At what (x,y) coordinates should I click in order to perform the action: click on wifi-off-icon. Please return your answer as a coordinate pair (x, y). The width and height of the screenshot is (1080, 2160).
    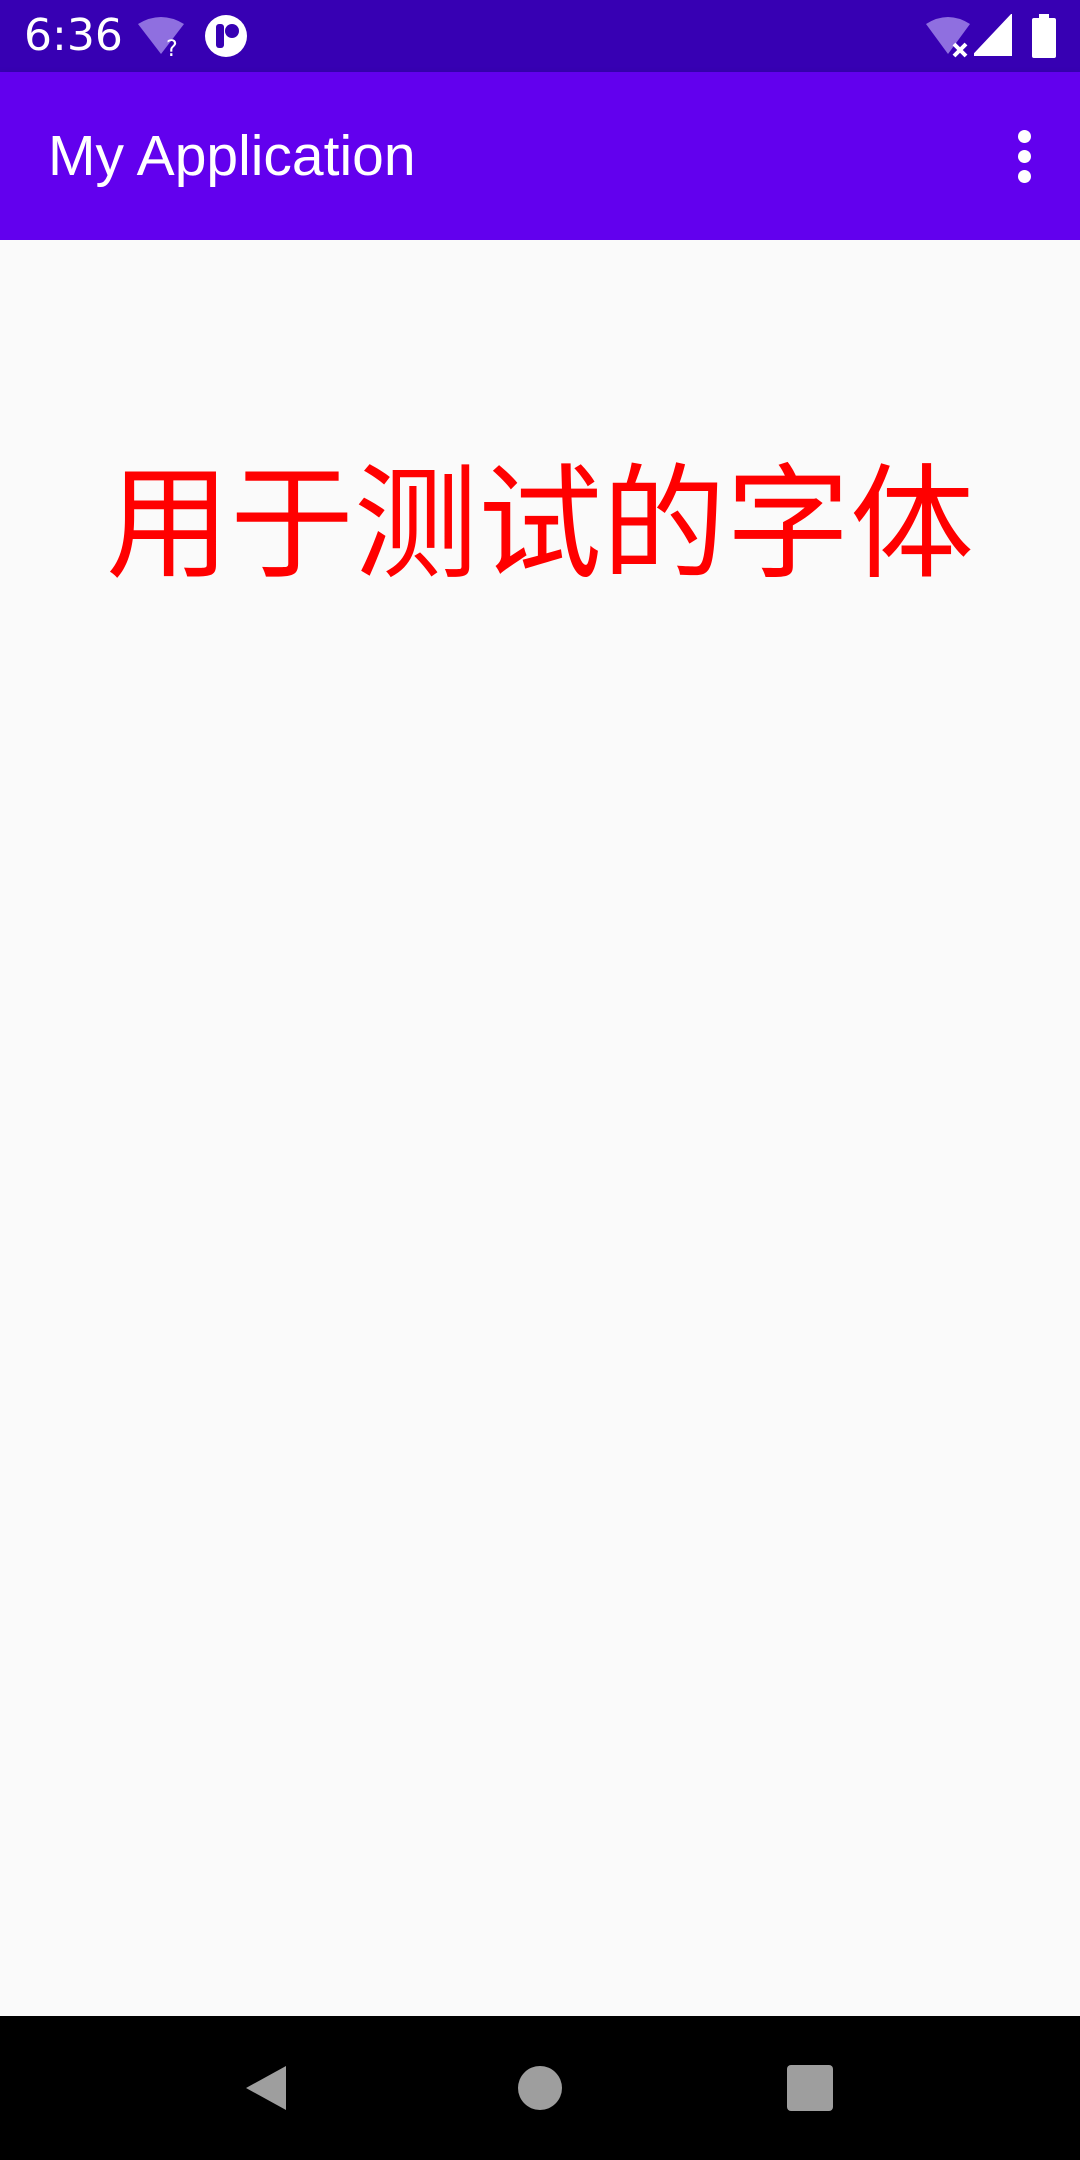
    Looking at the image, I should click on (948, 37).